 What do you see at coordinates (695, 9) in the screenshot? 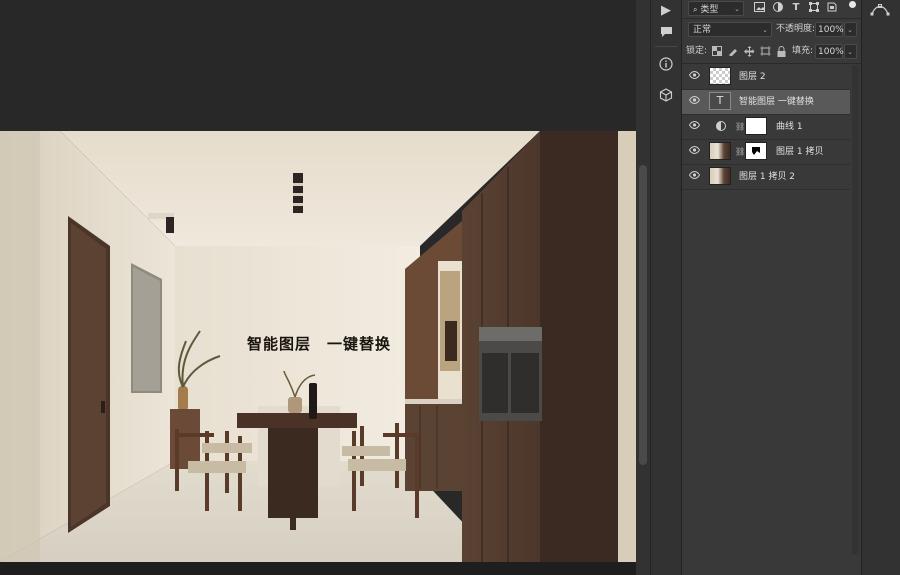
I see `search-icon: ⌕` at bounding box center [695, 9].